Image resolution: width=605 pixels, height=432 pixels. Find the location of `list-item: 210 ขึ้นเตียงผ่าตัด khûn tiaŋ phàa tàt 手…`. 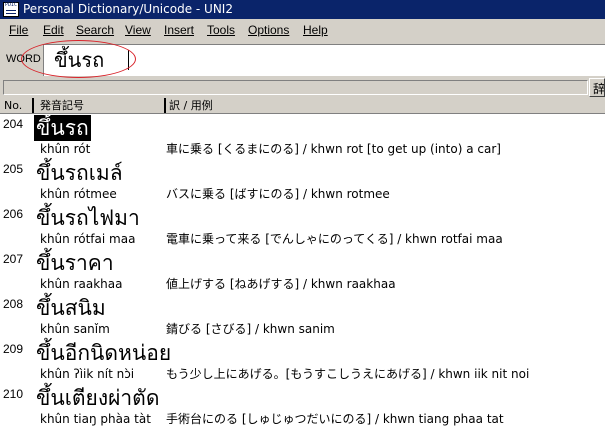

list-item: 210 ขึ้นเตียงผ่าตัด khûn tiaŋ phàa tàt 手… is located at coordinates (302, 406).